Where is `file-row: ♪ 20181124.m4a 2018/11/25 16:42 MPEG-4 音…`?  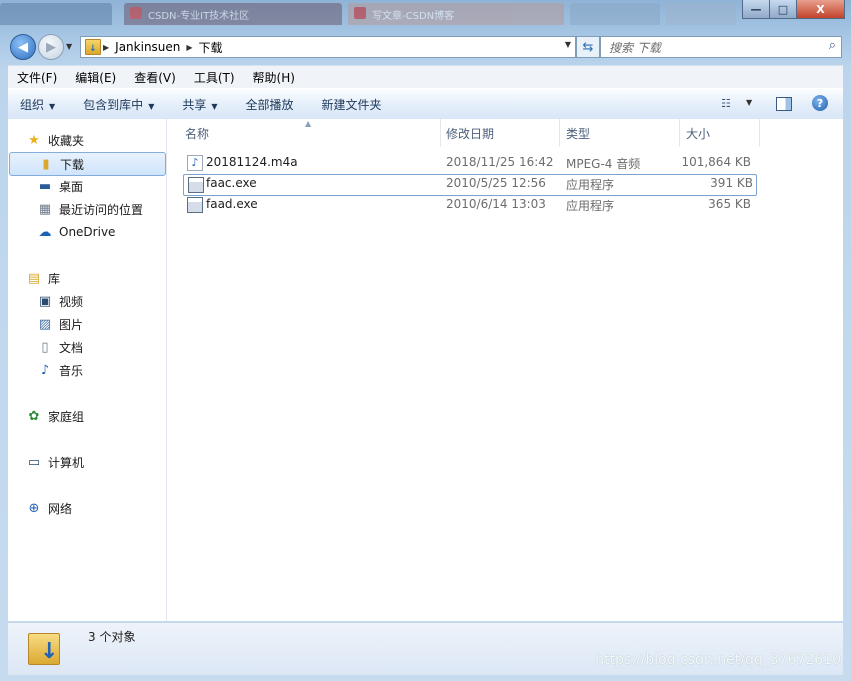
file-row: ♪ 20181124.m4a 2018/11/25 16:42 MPEG-4 音… is located at coordinates (469, 163).